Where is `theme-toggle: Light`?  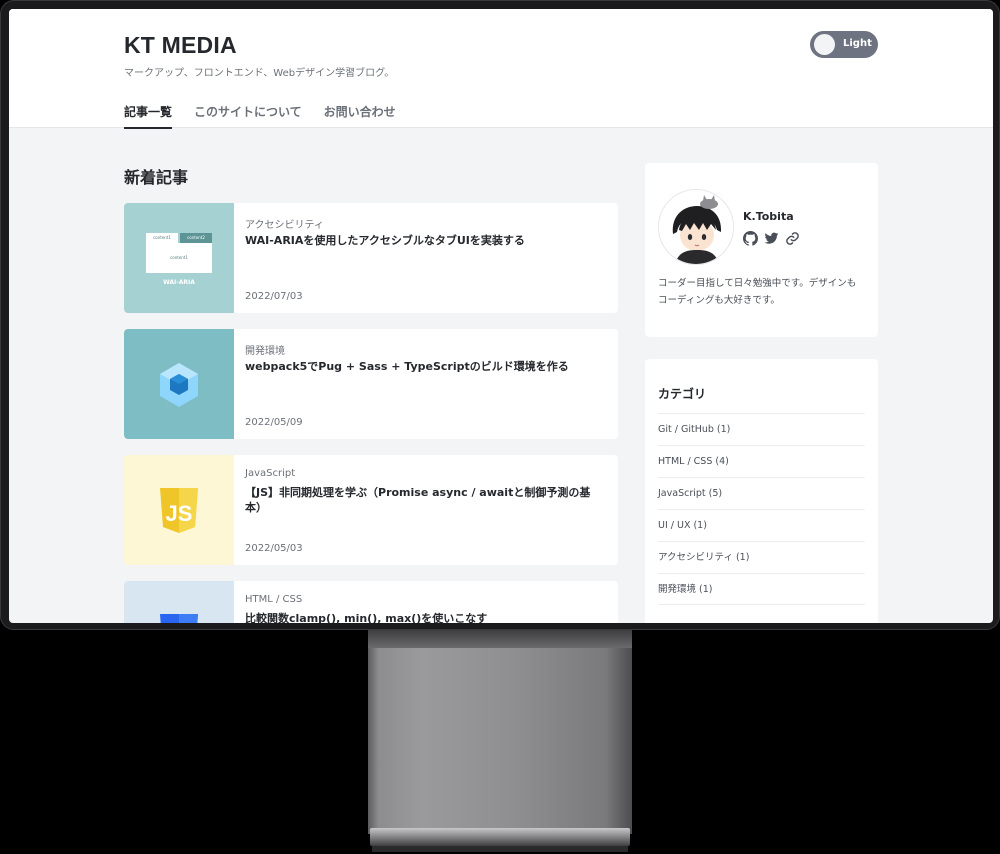
theme-toggle: Light is located at coordinates (844, 44).